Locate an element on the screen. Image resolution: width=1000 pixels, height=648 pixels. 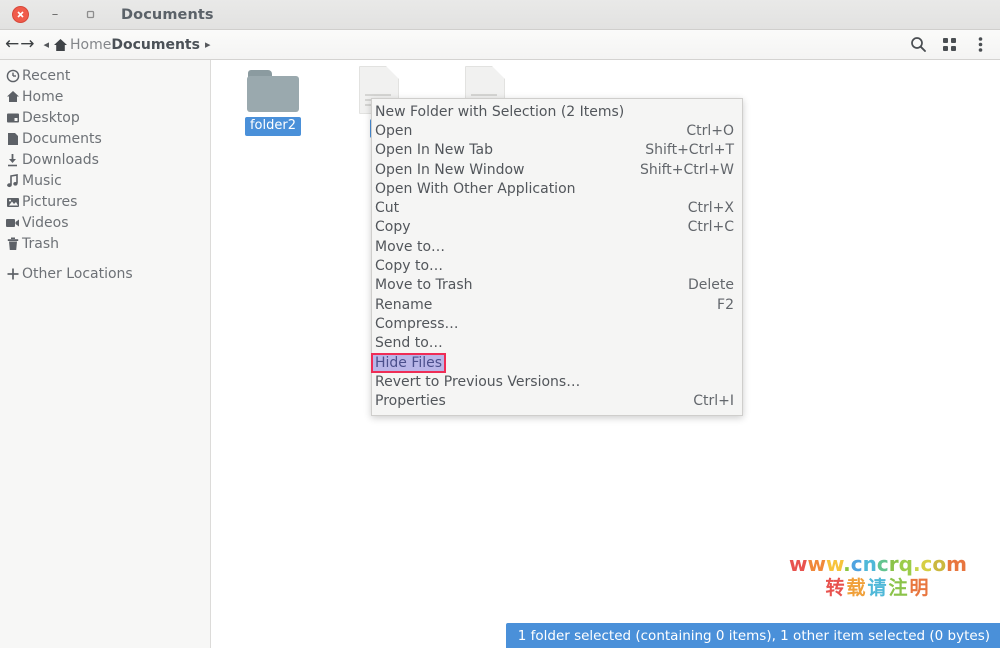
watermark-char: o is located at coordinates (939, 564).